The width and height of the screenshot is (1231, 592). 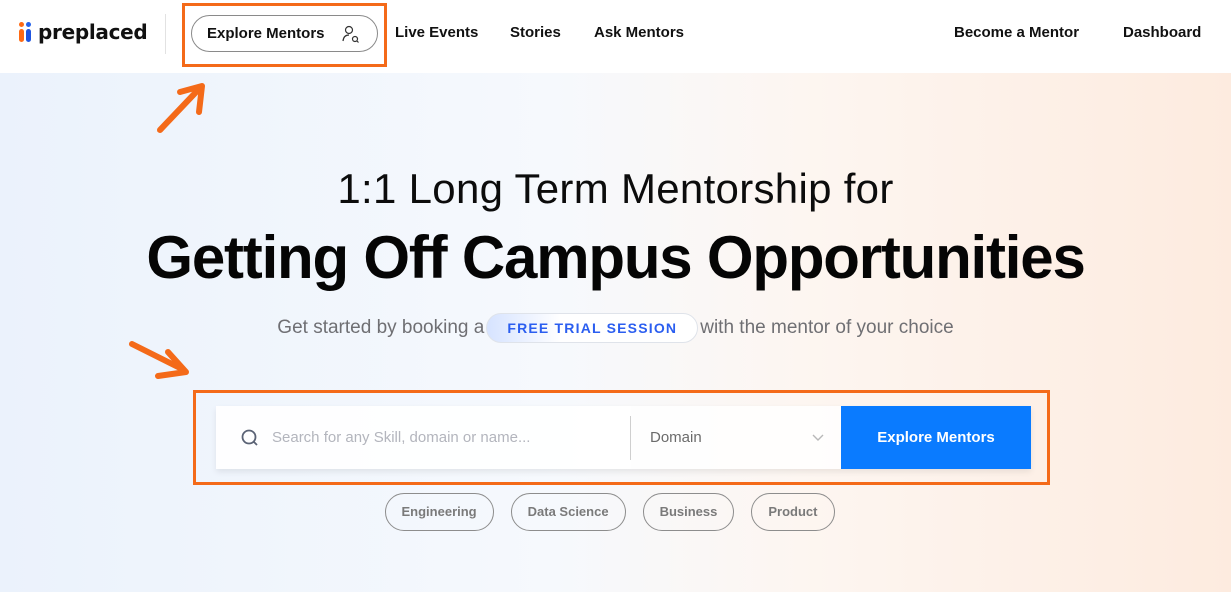 I want to click on tagline-before: Get started by booking a, so click(x=381, y=327).